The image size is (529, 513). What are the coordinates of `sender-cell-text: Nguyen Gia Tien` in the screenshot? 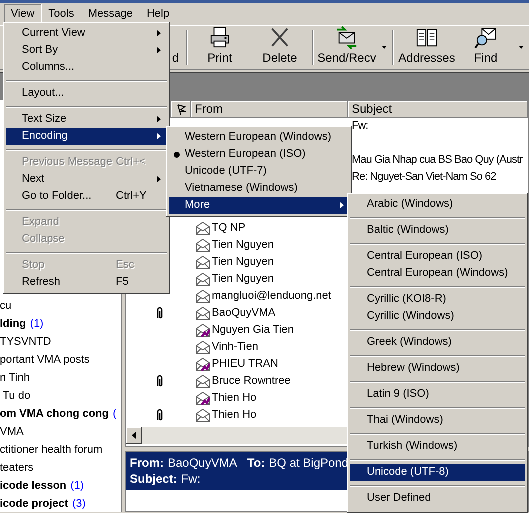 It's located at (252, 330).